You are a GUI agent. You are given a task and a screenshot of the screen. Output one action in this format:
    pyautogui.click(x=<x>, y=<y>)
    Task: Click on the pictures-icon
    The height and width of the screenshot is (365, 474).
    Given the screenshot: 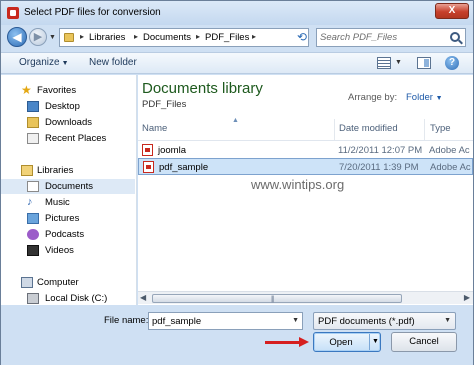 What is the action you would take?
    pyautogui.click(x=33, y=218)
    